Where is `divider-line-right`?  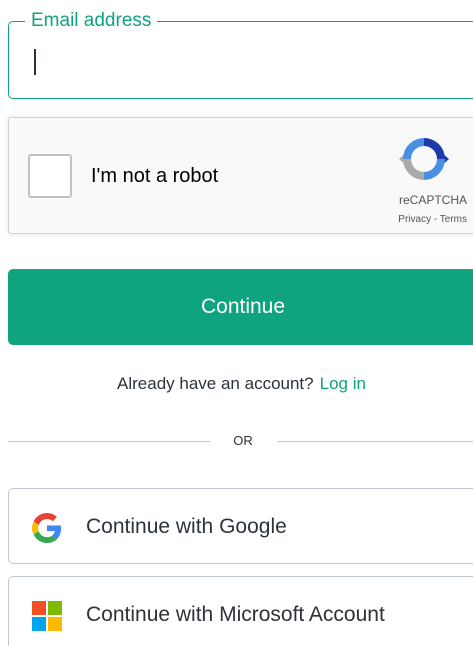
divider-line-right is located at coordinates (375, 441).